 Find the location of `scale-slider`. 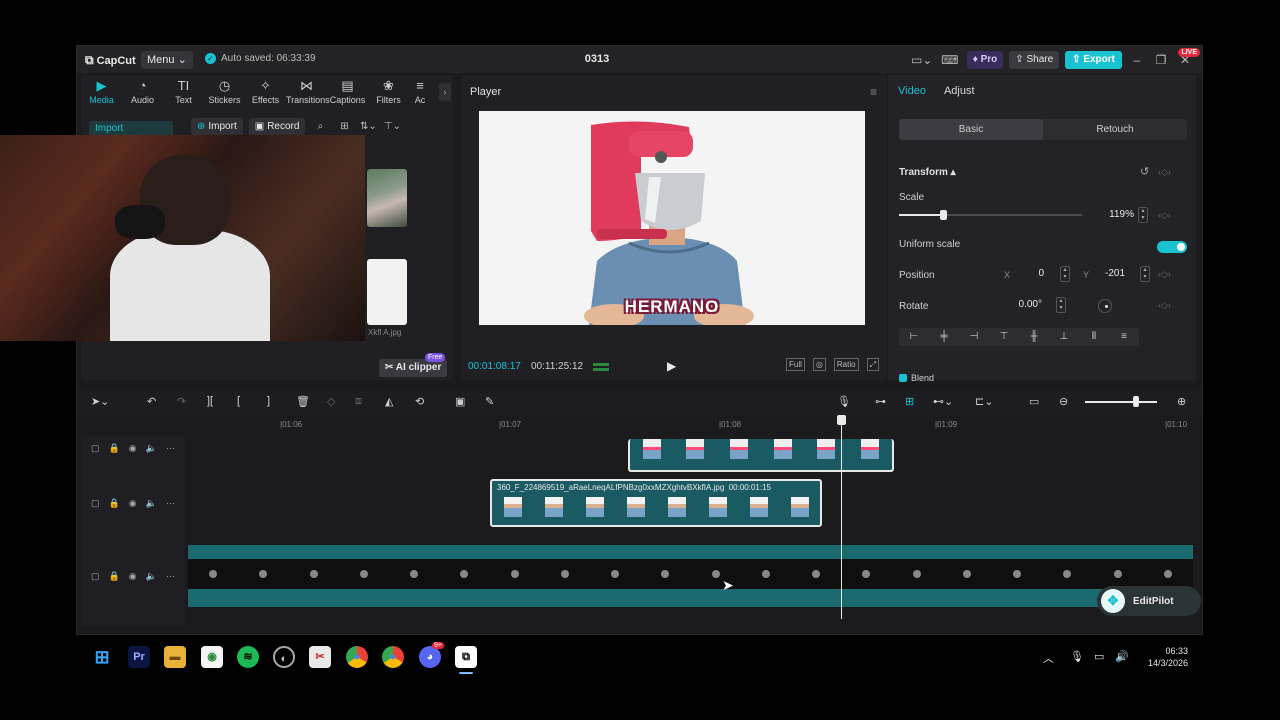

scale-slider is located at coordinates (990, 215).